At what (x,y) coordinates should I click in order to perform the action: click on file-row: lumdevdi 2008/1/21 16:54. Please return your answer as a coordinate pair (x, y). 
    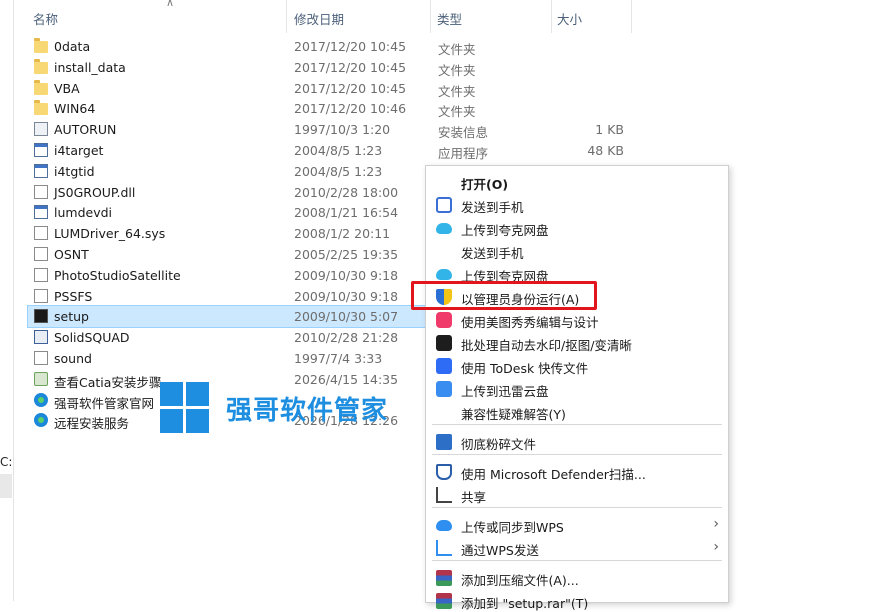
    Looking at the image, I should click on (230, 212).